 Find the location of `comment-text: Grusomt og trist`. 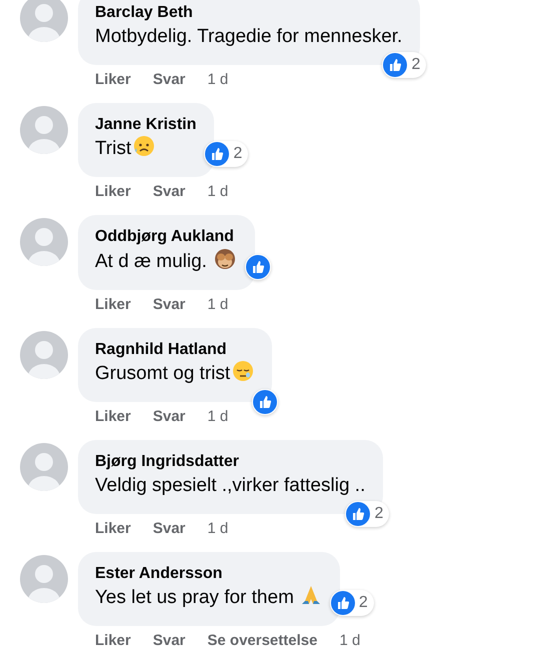

comment-text: Grusomt og trist is located at coordinates (162, 373).